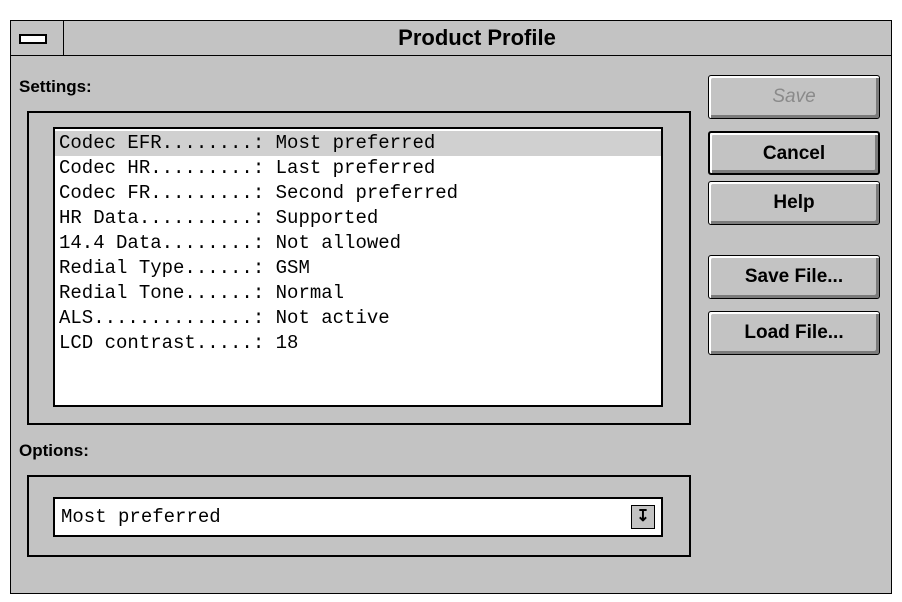 The width and height of the screenshot is (902, 602). What do you see at coordinates (55, 86) in the screenshot?
I see `settings-label: Settings:` at bounding box center [55, 86].